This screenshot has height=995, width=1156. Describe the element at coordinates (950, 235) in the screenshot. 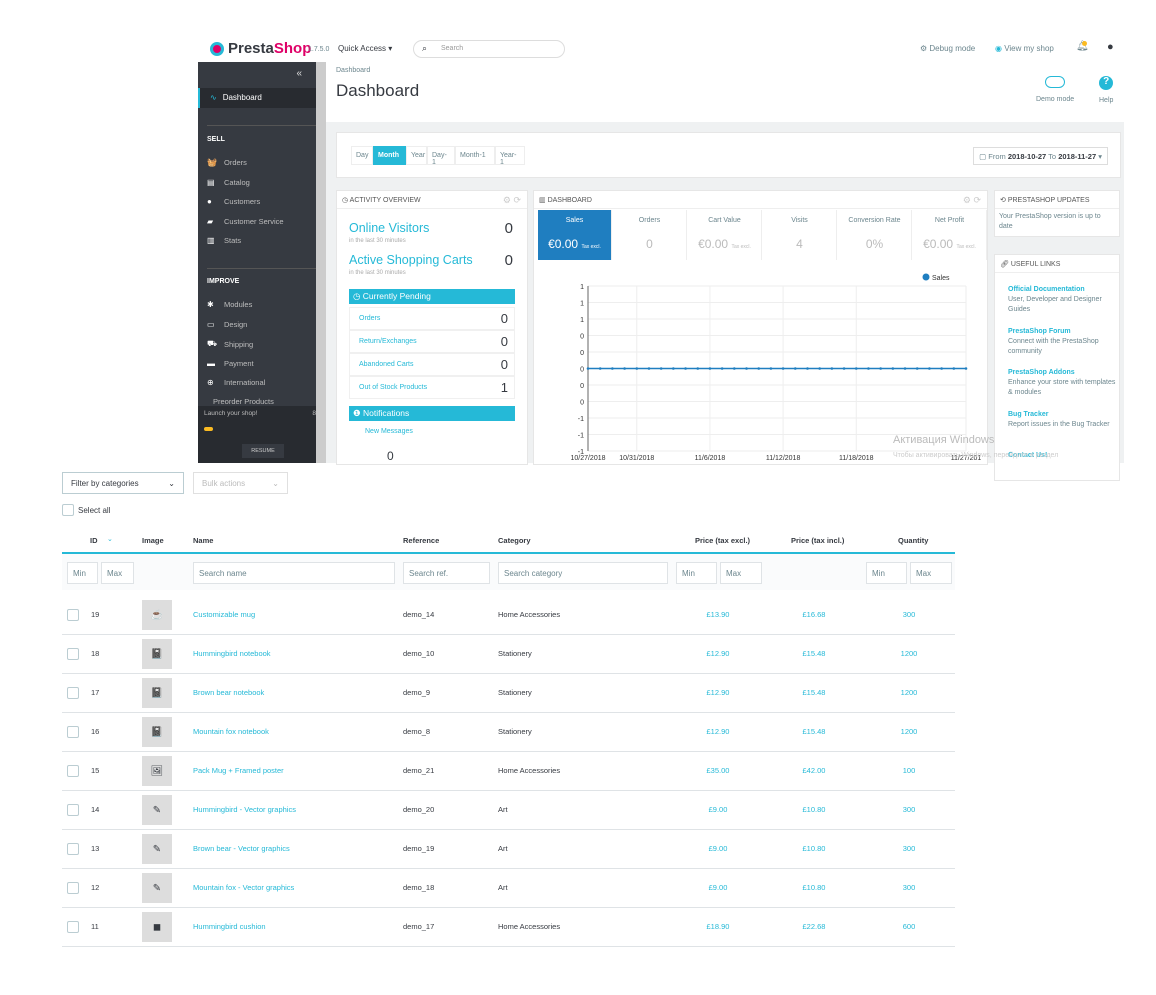

I see `kpi-net-profit: Net Profit €0.00 Tax excl.` at that location.